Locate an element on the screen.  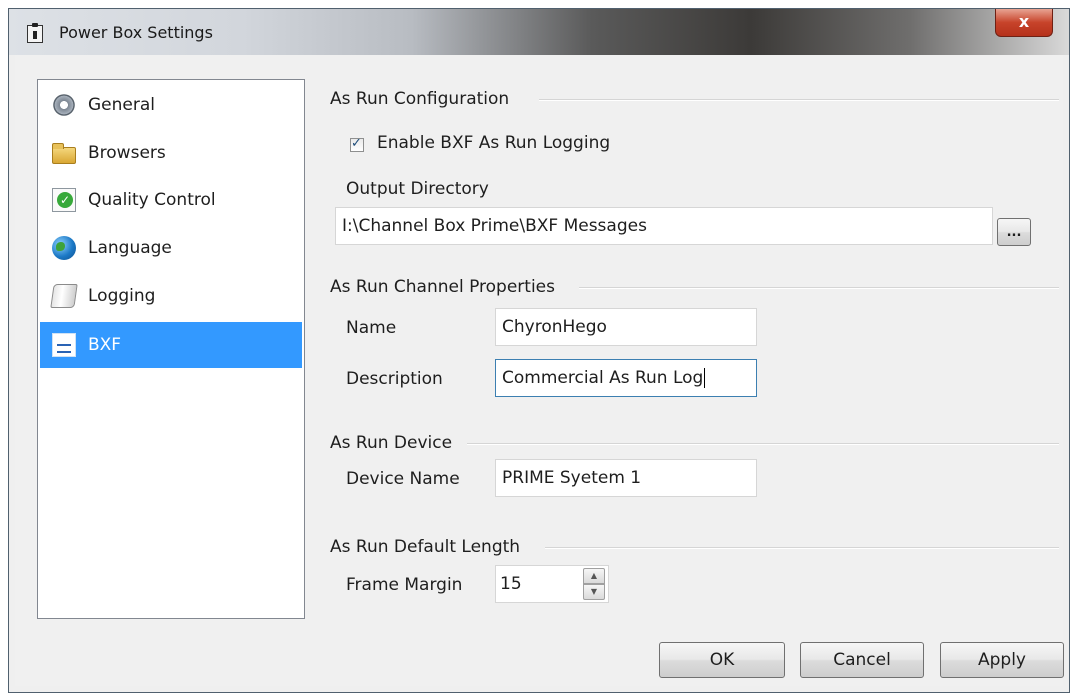
section-title-channel-properties: As Run Channel Properties is located at coordinates (443, 287).